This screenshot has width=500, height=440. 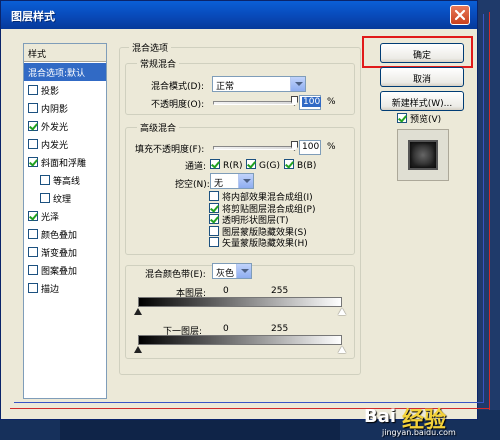 I want to click on channel-label: B(B), so click(x=307, y=166).